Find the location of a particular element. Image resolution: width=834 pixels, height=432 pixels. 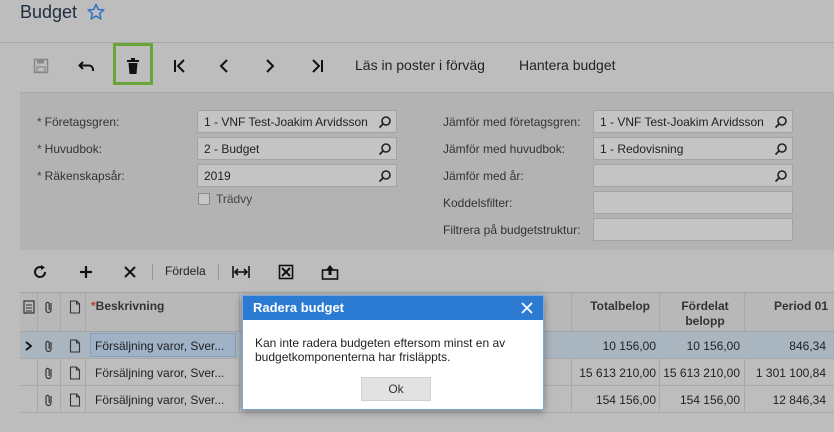

distribute-button: Fördela is located at coordinates (185, 271).